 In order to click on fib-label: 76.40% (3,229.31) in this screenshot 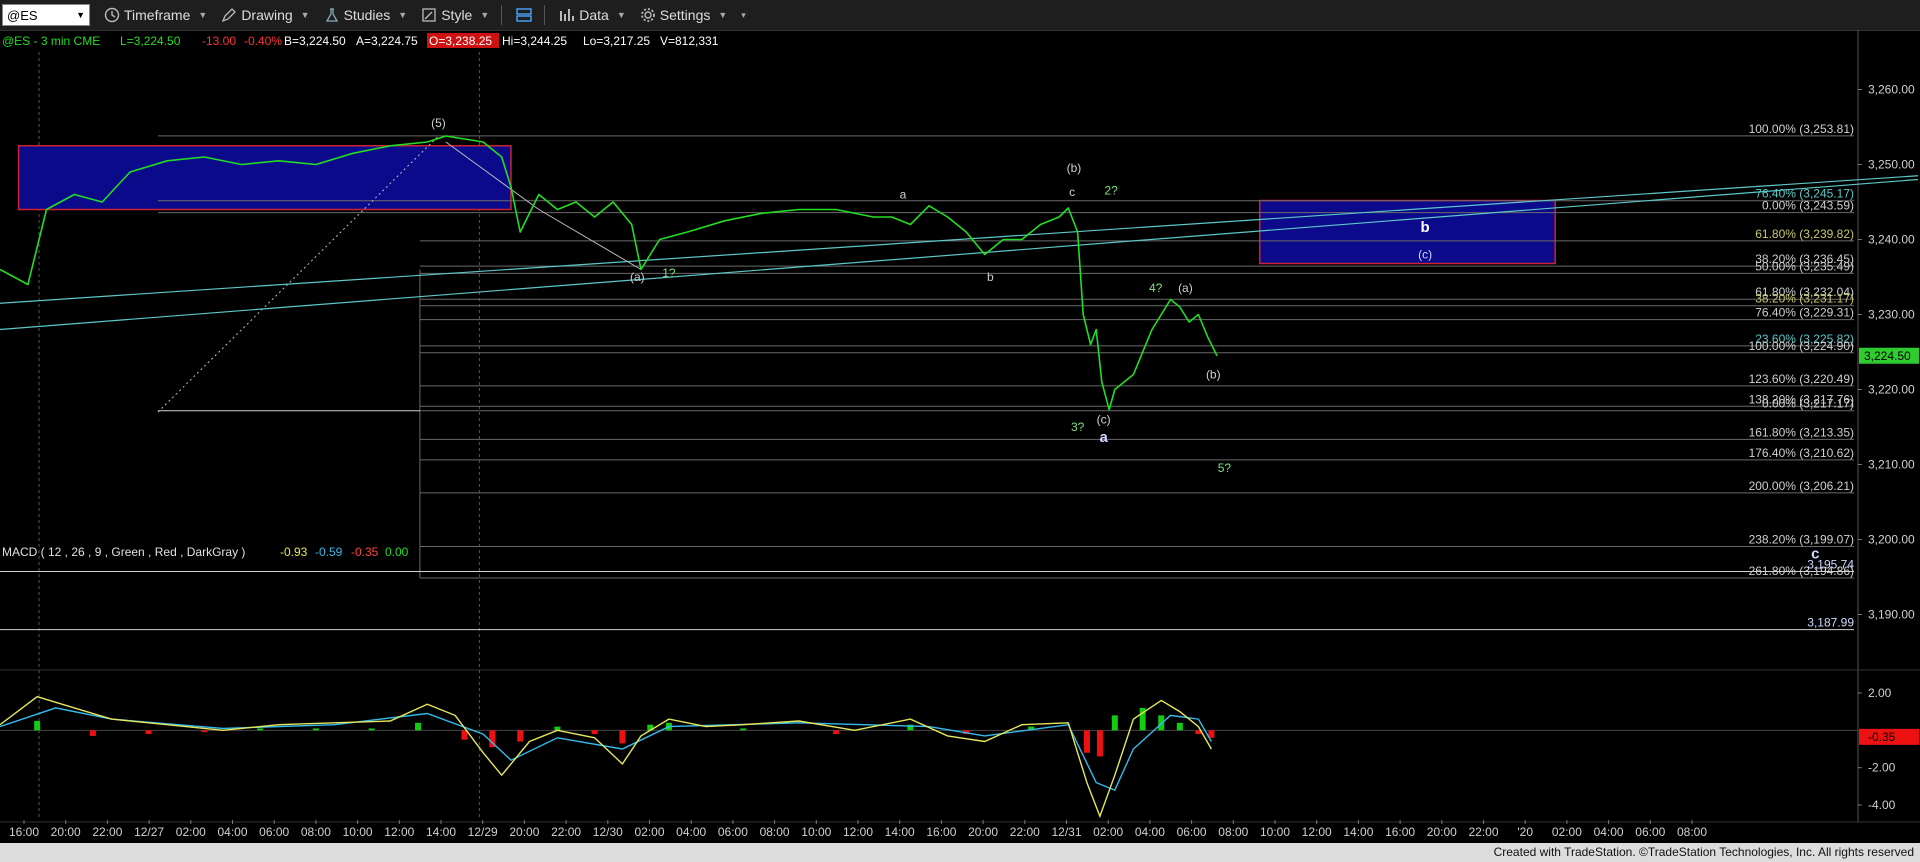, I will do `click(1804, 313)`.